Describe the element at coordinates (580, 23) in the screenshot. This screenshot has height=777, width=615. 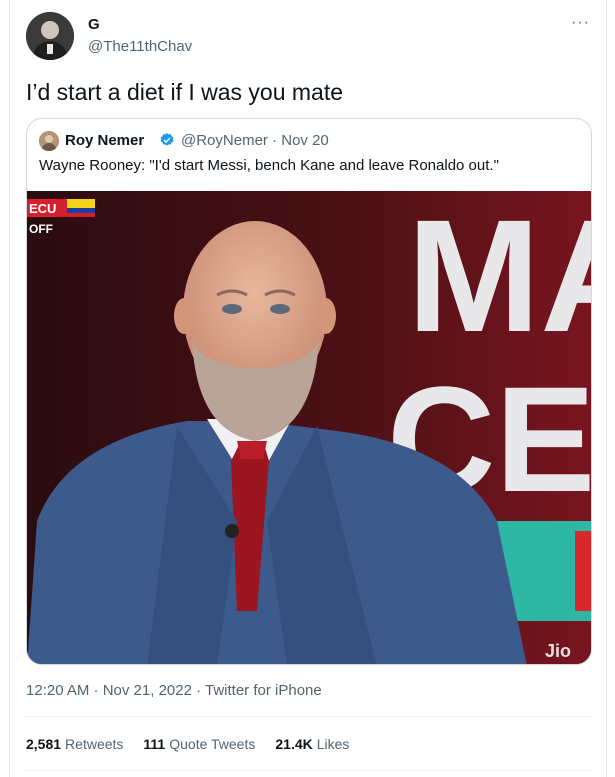
I see `ellipsis-icon: ···` at that location.